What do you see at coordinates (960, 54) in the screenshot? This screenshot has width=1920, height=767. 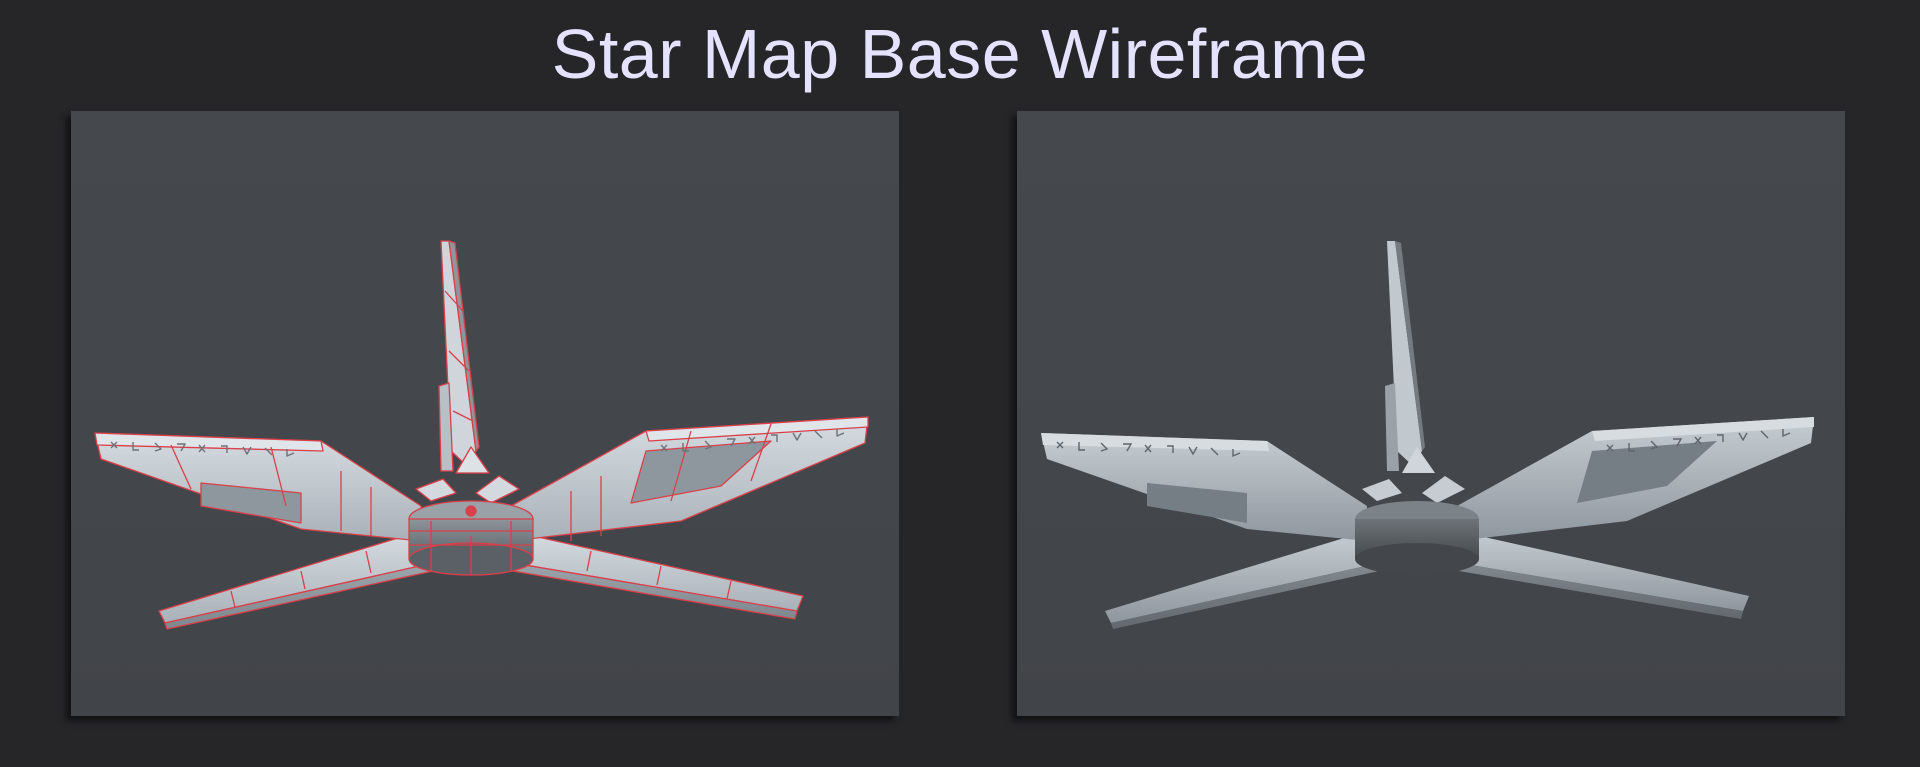 I see `page-title: Star Map Base Wireframe` at bounding box center [960, 54].